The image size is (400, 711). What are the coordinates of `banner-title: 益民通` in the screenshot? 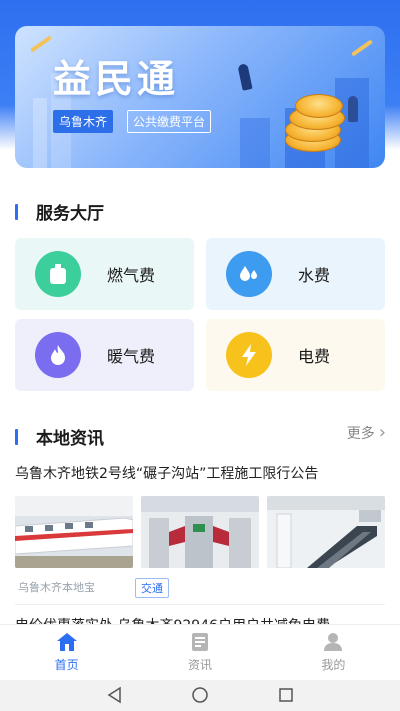 It's located at (116, 78).